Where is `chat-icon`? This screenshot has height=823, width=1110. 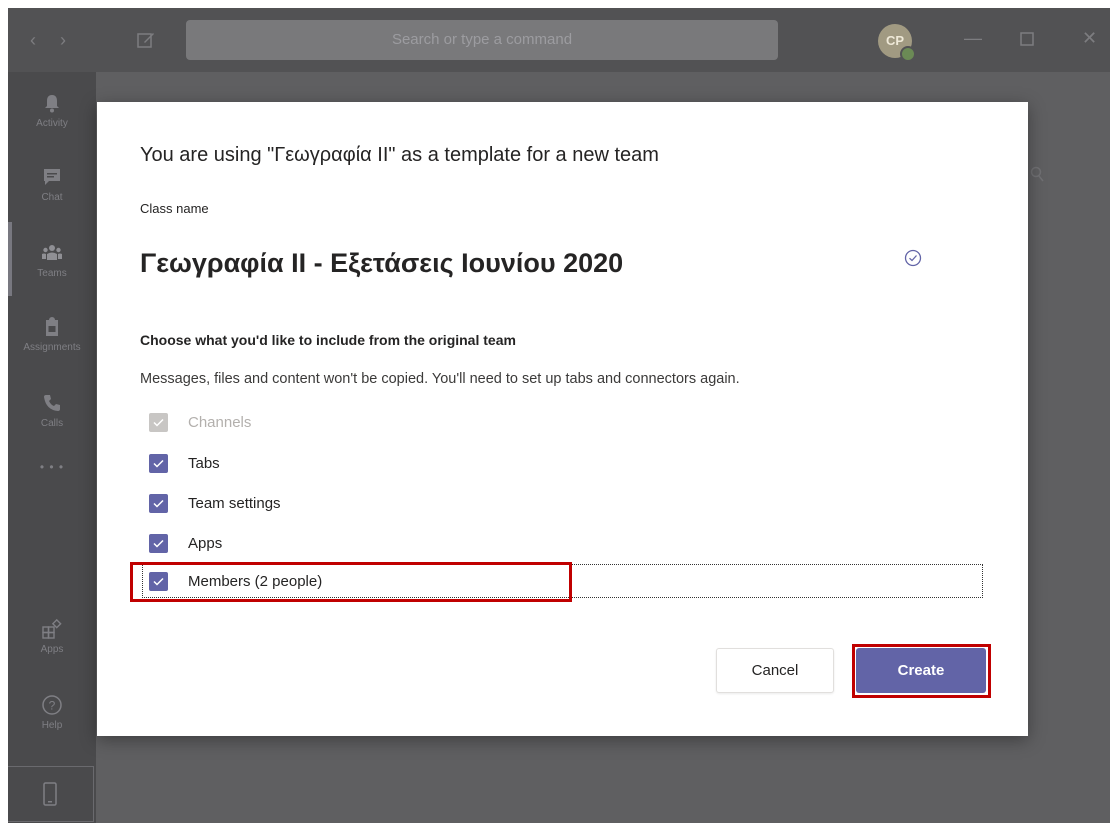
chat-icon is located at coordinates (52, 177).